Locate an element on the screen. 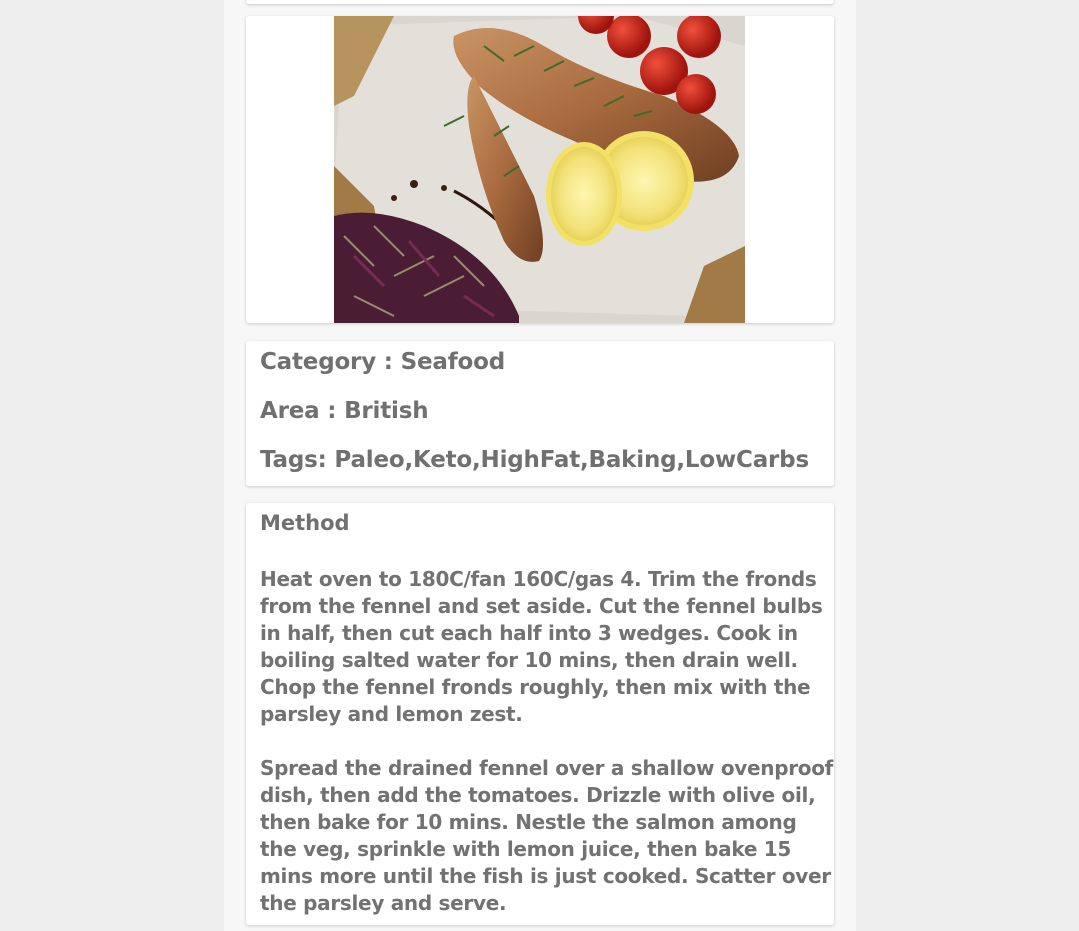 Image resolution: width=1079 pixels, height=931 pixels. method-title: Method is located at coordinates (305, 523).